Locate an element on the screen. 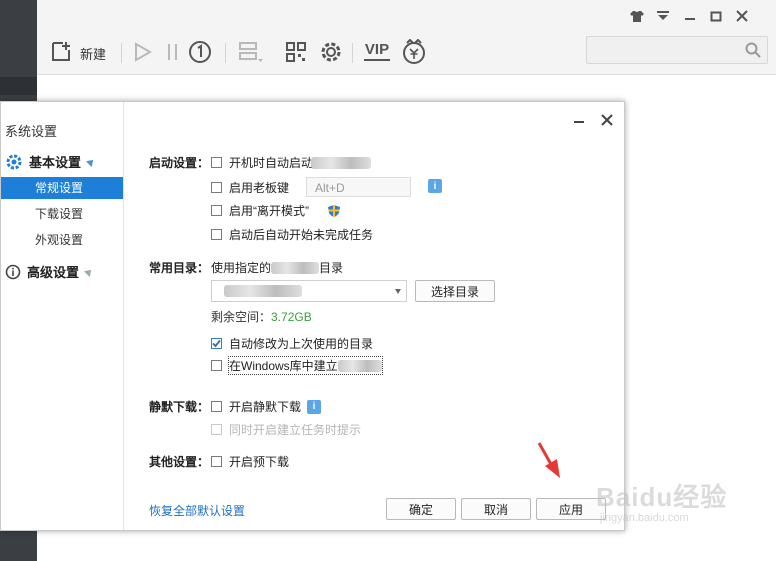 The height and width of the screenshot is (561, 776). boss-key-option: 启用老板键 is located at coordinates (250, 187).